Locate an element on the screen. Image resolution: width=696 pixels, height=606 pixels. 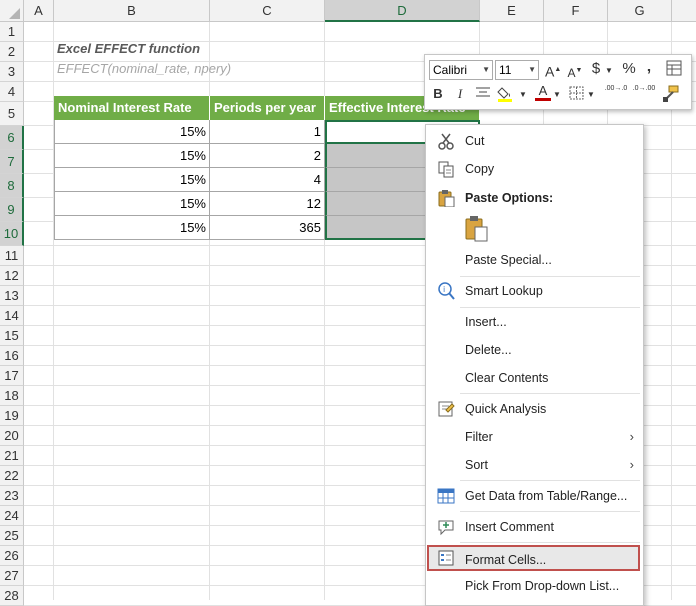
font-size-combo: 11 ▼ is located at coordinates (517, 70).